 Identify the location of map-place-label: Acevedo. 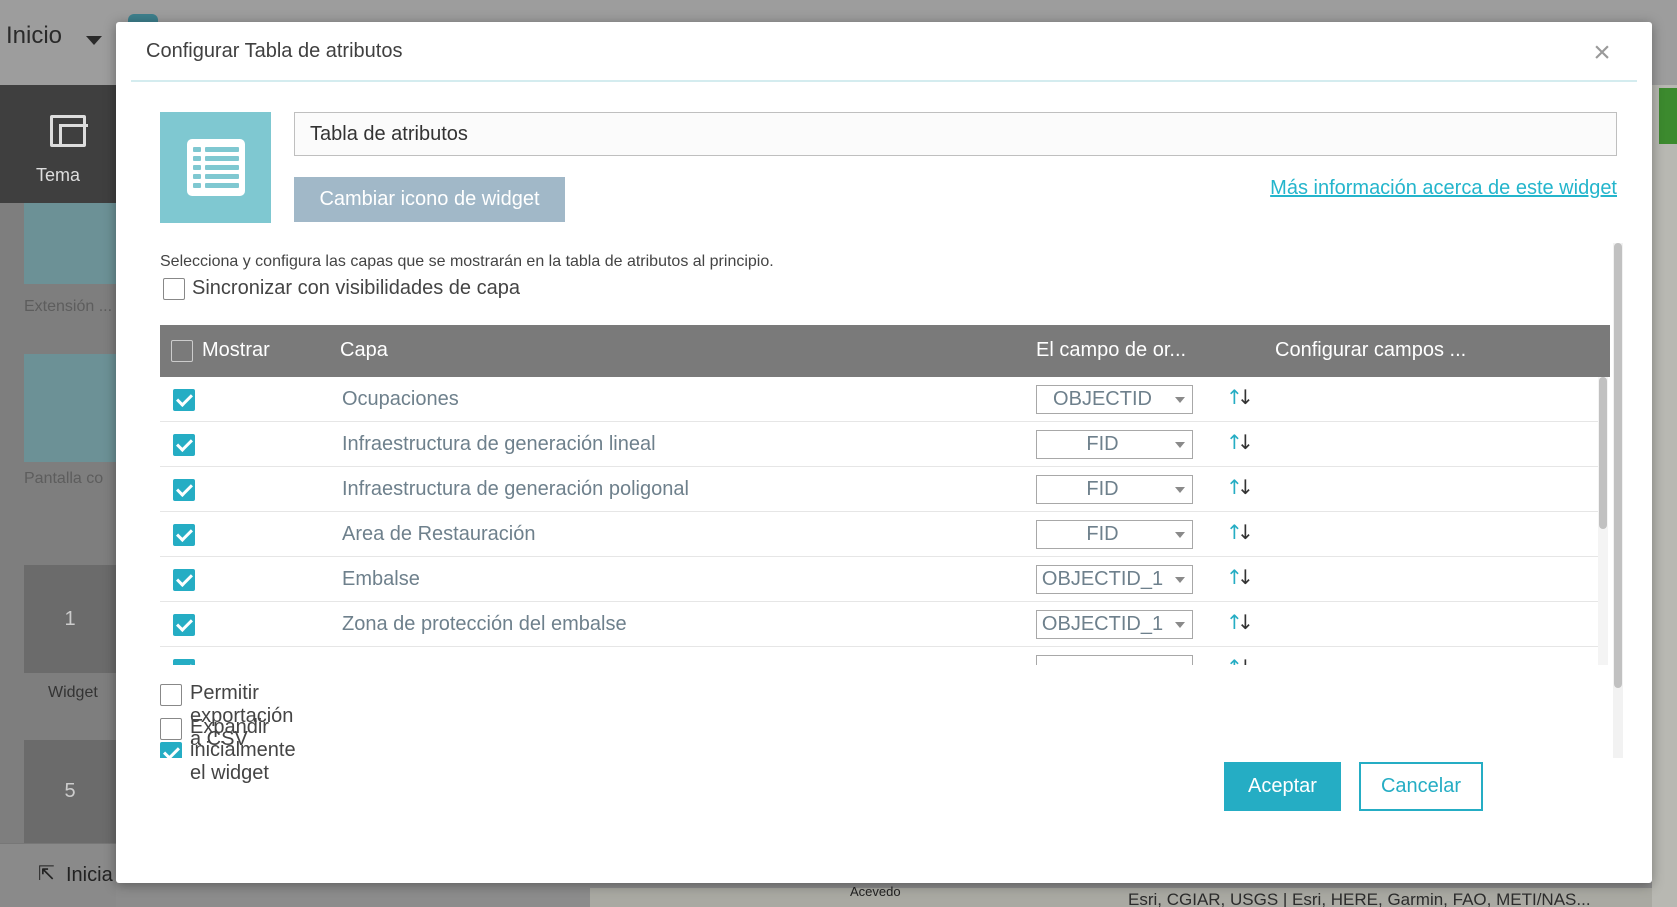
(875, 891).